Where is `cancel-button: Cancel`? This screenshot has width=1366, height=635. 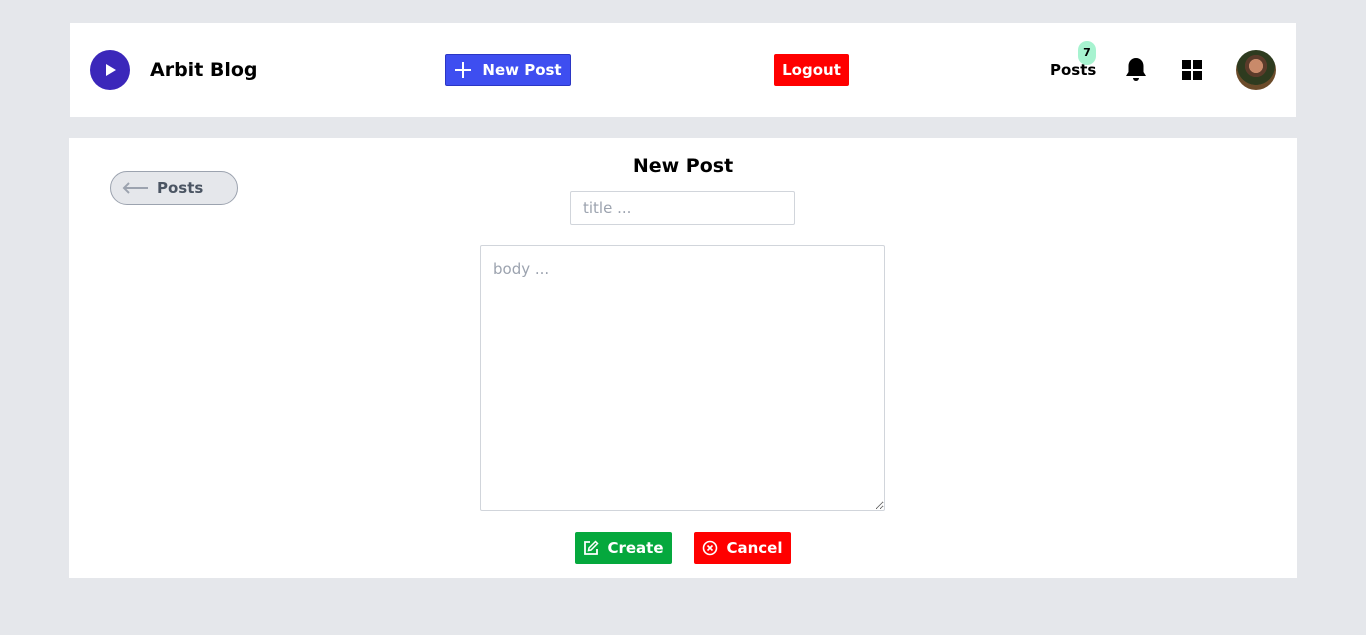 cancel-button: Cancel is located at coordinates (742, 548).